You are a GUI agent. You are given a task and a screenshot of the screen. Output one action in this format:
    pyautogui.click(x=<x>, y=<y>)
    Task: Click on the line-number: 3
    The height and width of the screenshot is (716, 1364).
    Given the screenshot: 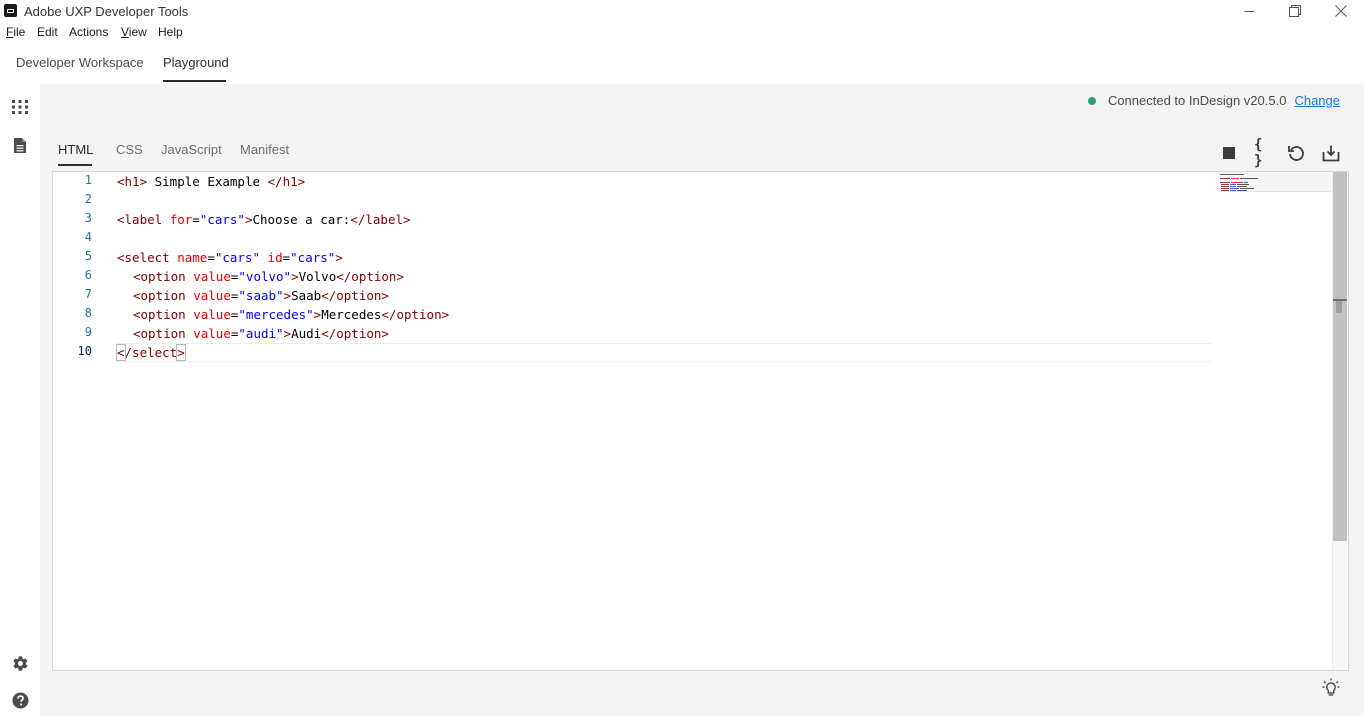 What is the action you would take?
    pyautogui.click(x=88, y=218)
    